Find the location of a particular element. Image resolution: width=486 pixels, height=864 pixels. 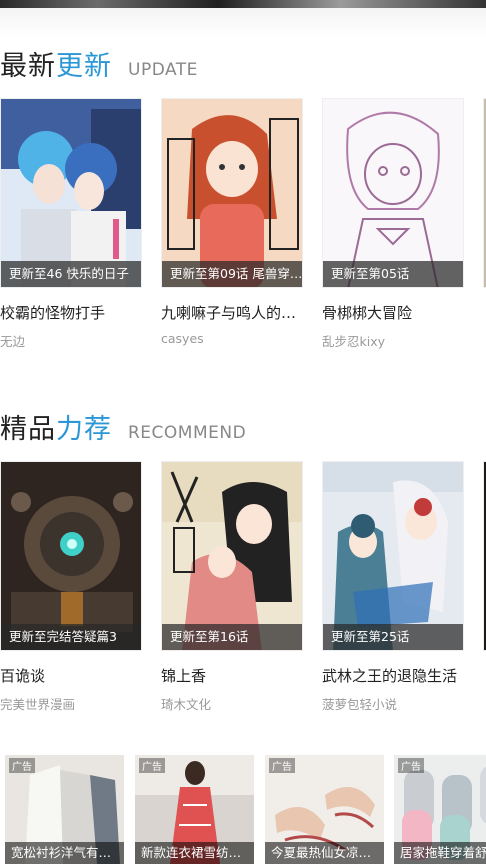

section-title: 精品力荐 is located at coordinates (56, 429).